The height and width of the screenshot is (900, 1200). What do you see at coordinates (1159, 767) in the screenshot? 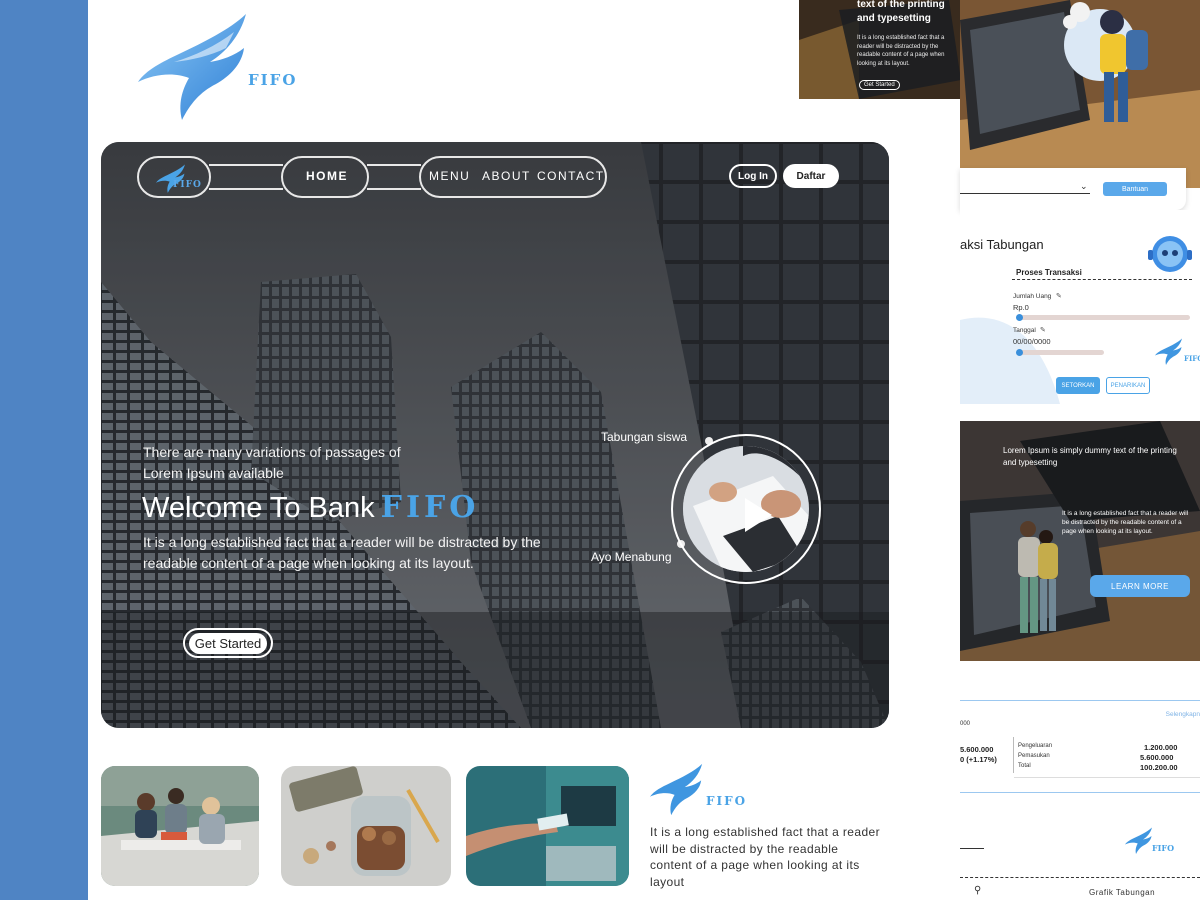
I see `summary-row-value: 100.200.00` at bounding box center [1159, 767].